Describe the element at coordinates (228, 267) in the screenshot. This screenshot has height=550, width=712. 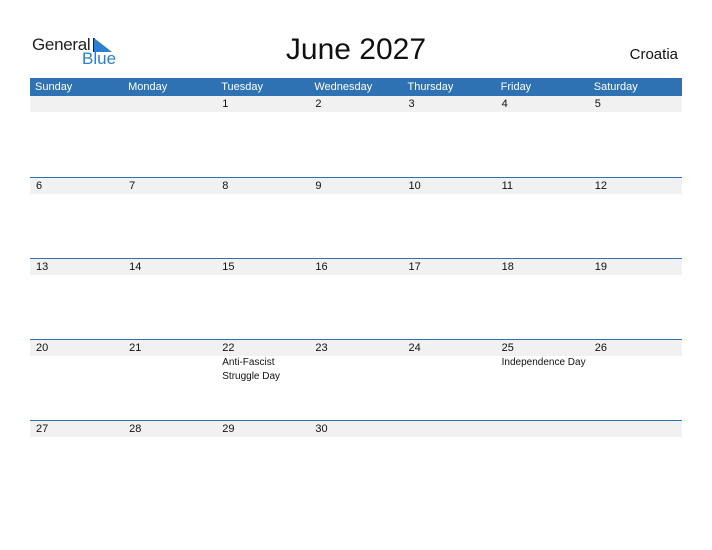
I see `day-number: 15` at that location.